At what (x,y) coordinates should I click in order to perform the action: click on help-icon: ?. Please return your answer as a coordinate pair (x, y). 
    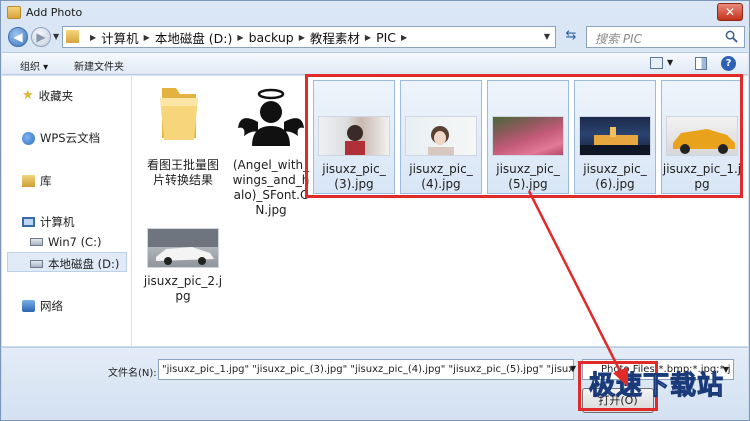
    Looking at the image, I should click on (728, 63).